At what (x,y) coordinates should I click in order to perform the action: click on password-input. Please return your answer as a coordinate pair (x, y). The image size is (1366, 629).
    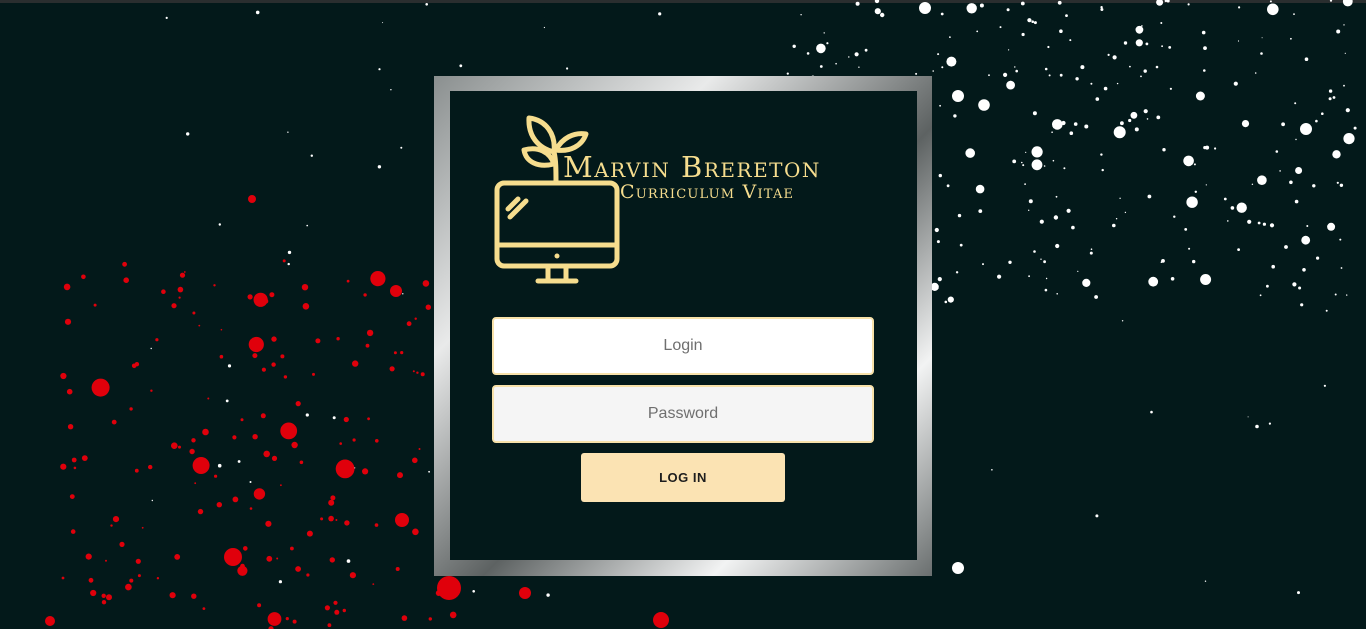
    Looking at the image, I should click on (683, 414).